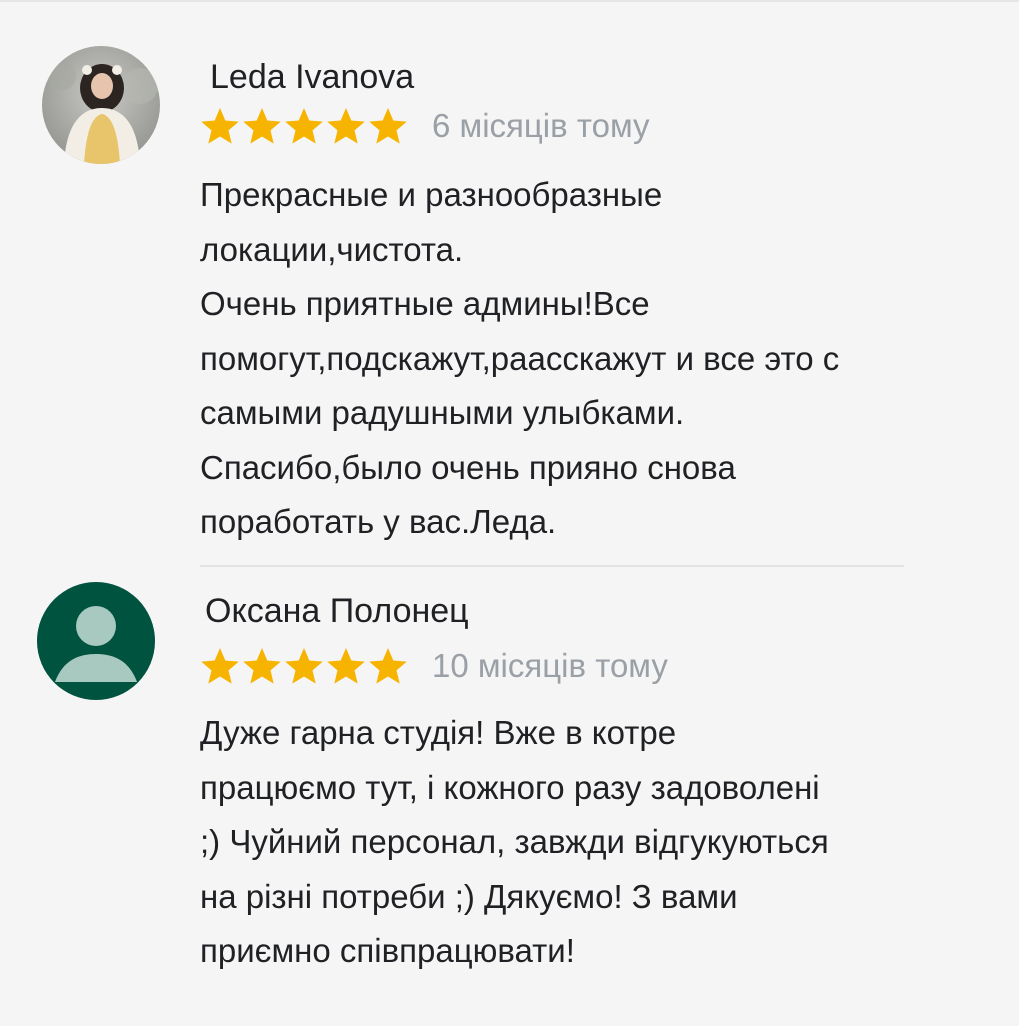 Image resolution: width=1019 pixels, height=1026 pixels. What do you see at coordinates (101, 105) in the screenshot?
I see `user-avatar` at bounding box center [101, 105].